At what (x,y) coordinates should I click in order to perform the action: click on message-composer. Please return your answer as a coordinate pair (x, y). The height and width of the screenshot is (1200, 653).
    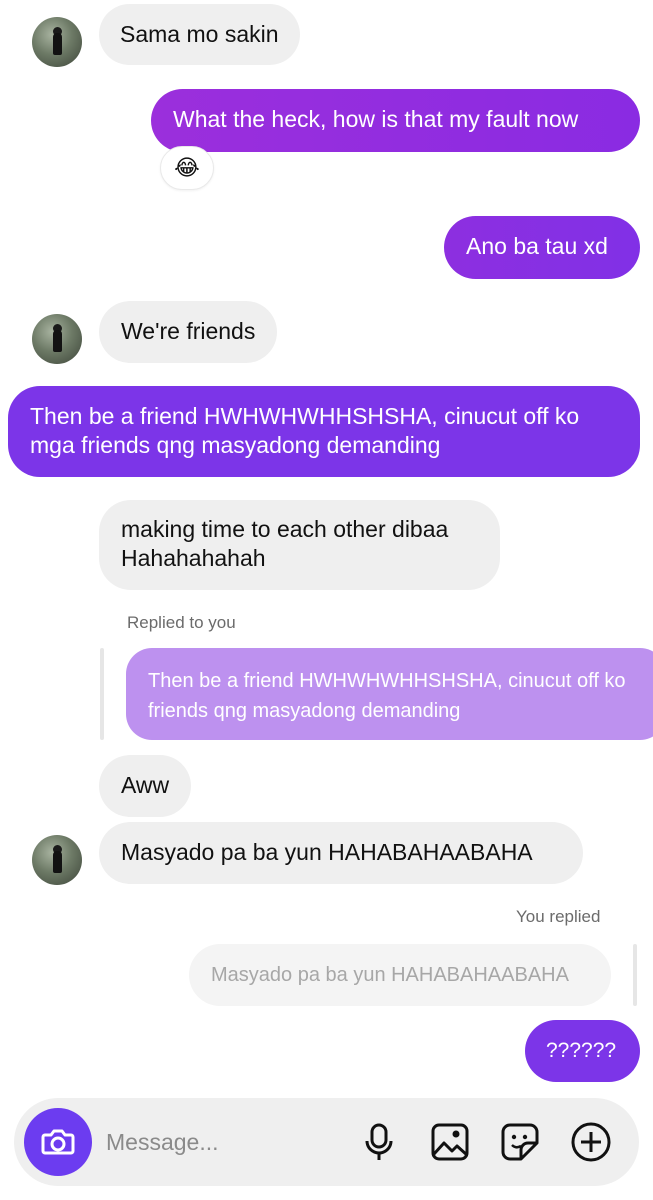
    Looking at the image, I should click on (326, 1142).